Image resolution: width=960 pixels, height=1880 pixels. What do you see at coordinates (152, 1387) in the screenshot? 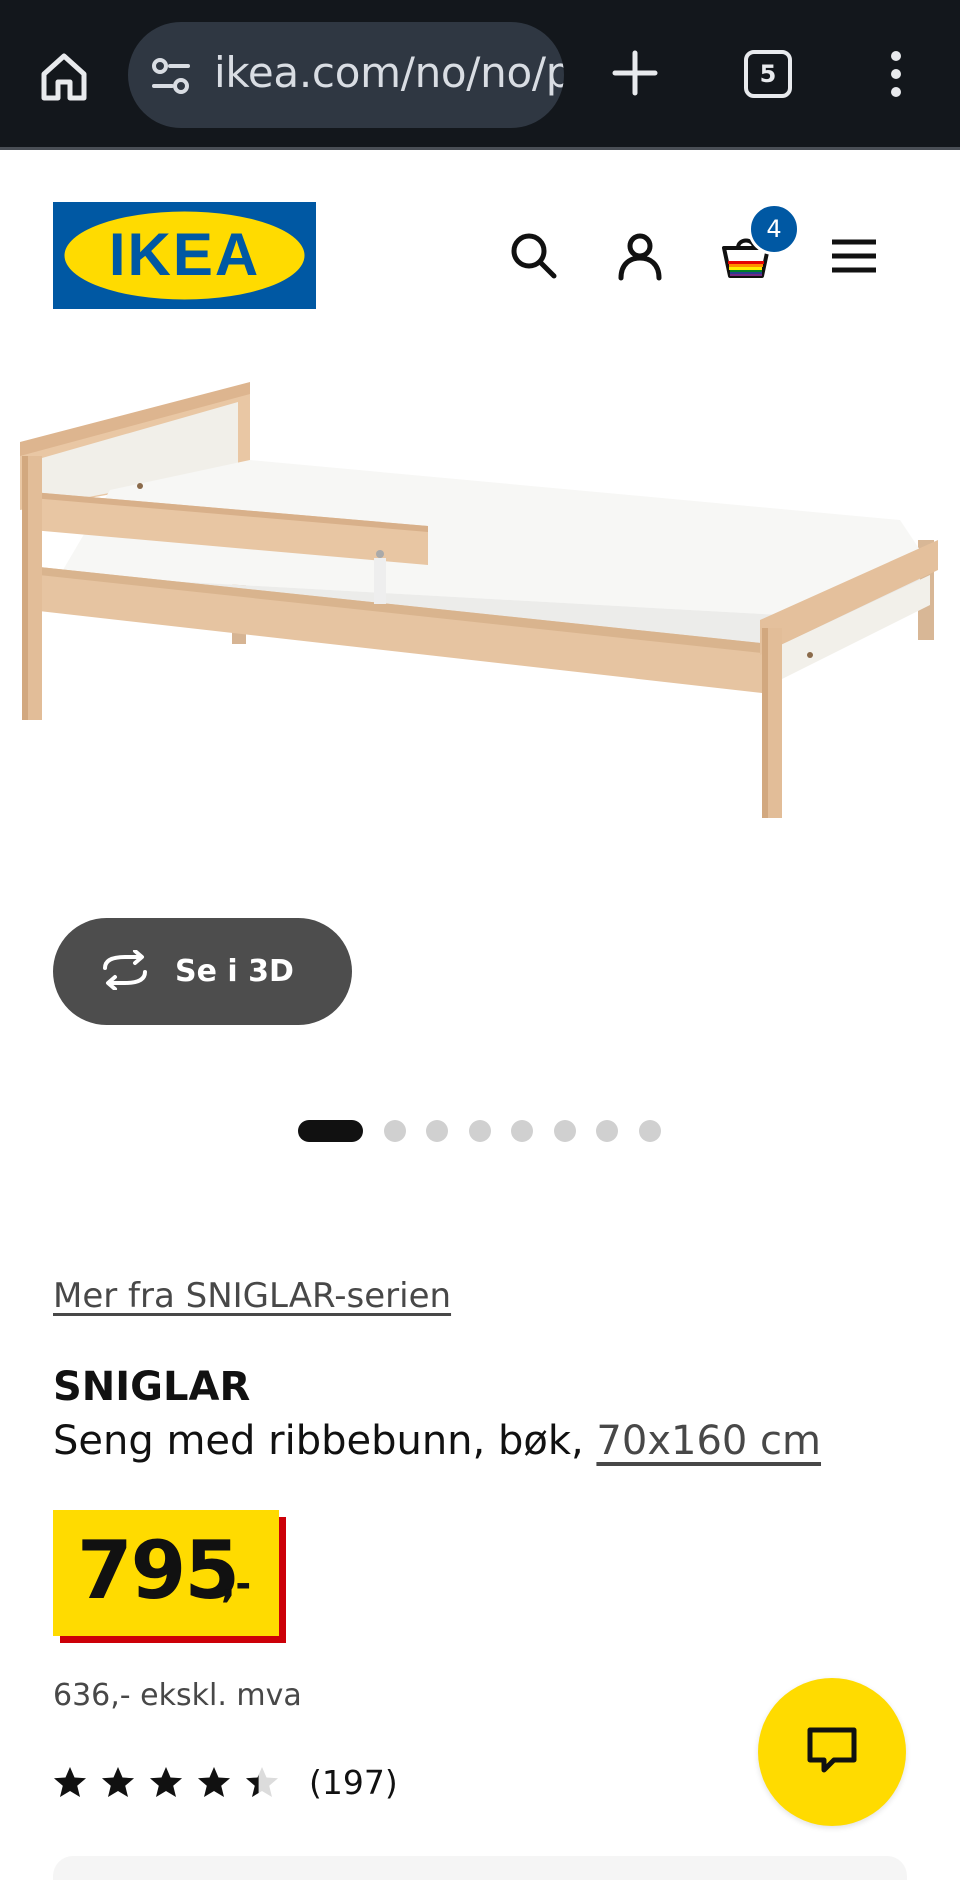
I see `product-name: SNIGLAR` at bounding box center [152, 1387].